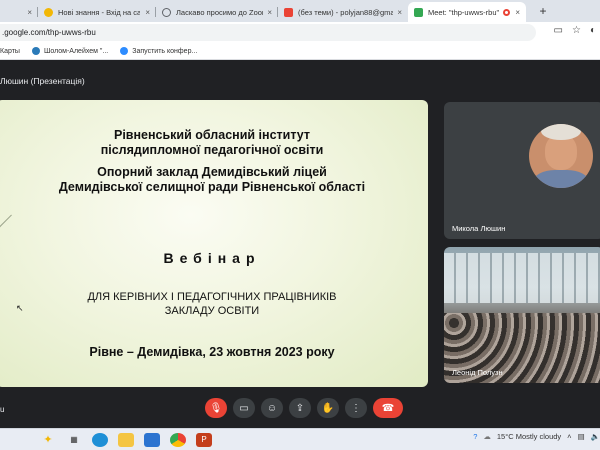  I want to click on raise-hand-button: ✋, so click(328, 408).